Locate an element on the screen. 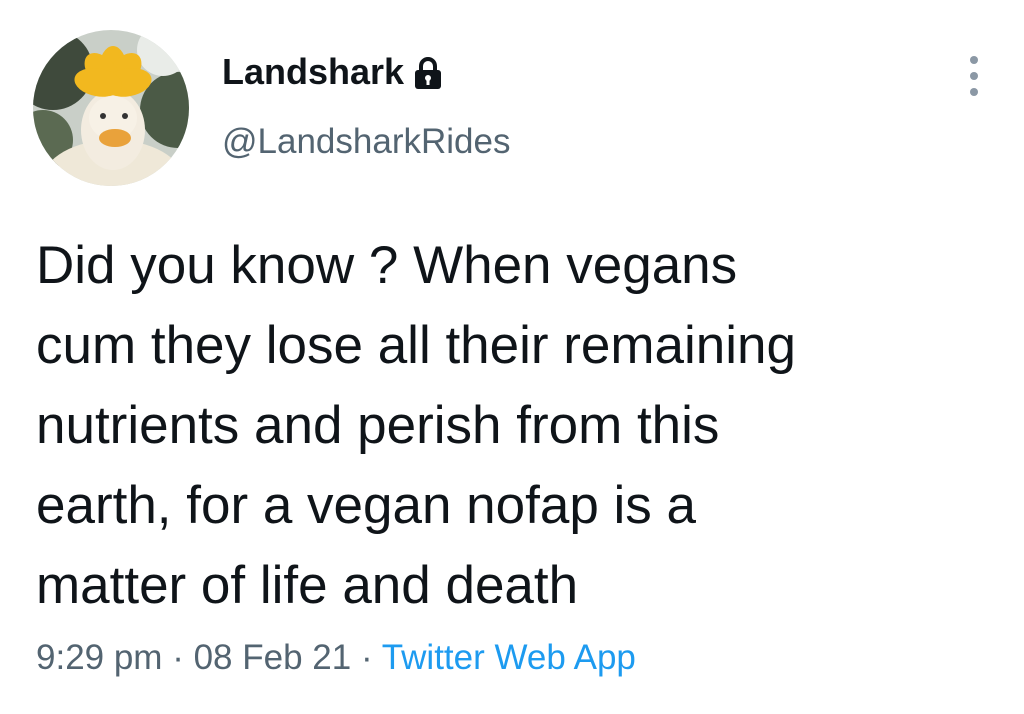 This screenshot has height=714, width=1024. tweet-text-line: matter of life and death is located at coordinates (307, 585).